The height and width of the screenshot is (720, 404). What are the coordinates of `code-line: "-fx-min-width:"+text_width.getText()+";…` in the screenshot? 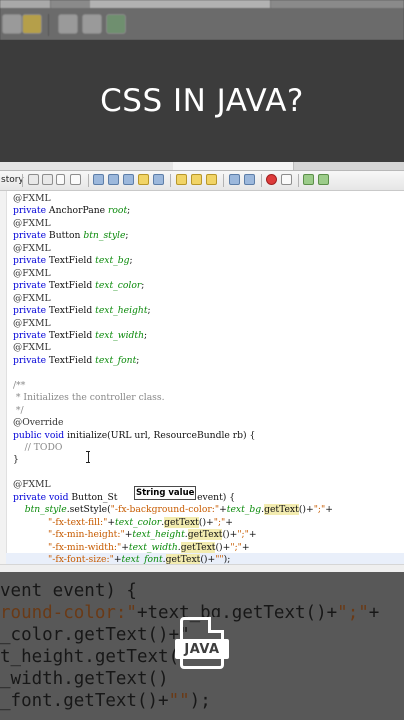 It's located at (131, 547).